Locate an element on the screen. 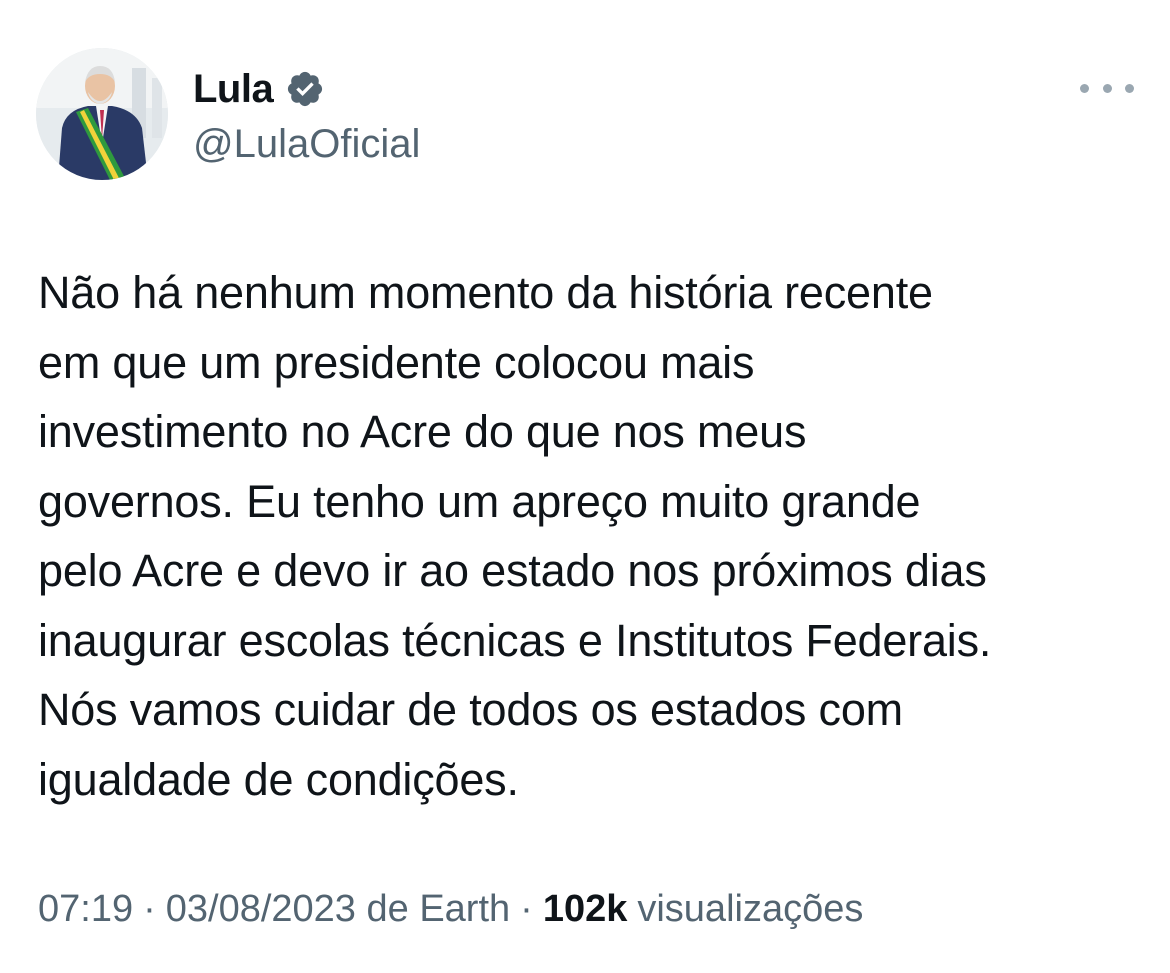  tweet-time: 07:19 is located at coordinates (85, 909).